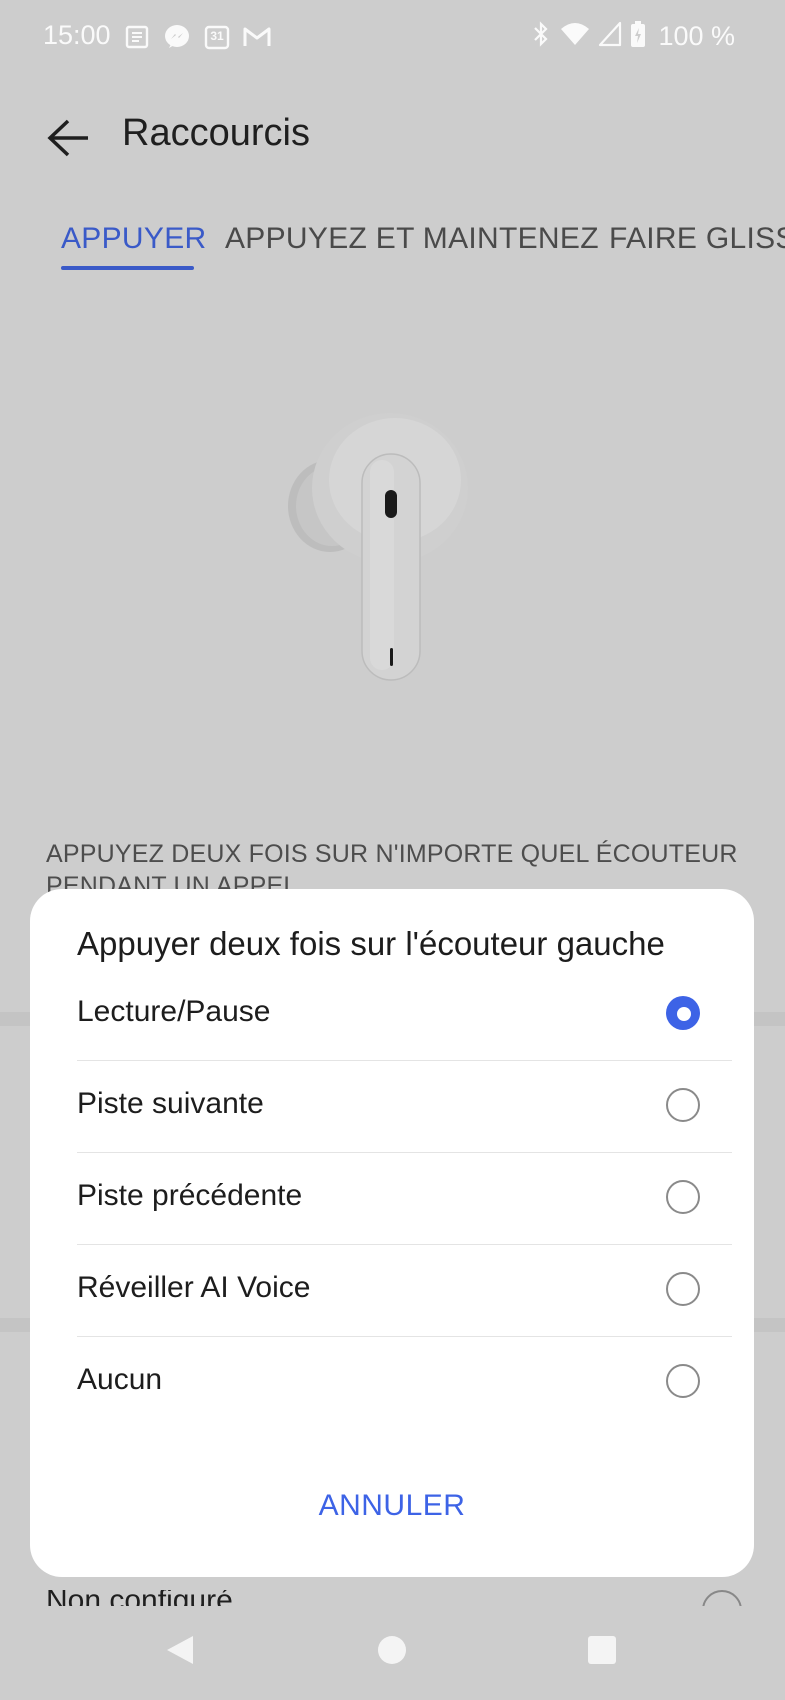 Image resolution: width=785 pixels, height=1700 pixels. What do you see at coordinates (120, 1379) in the screenshot?
I see `option-label: Aucun` at bounding box center [120, 1379].